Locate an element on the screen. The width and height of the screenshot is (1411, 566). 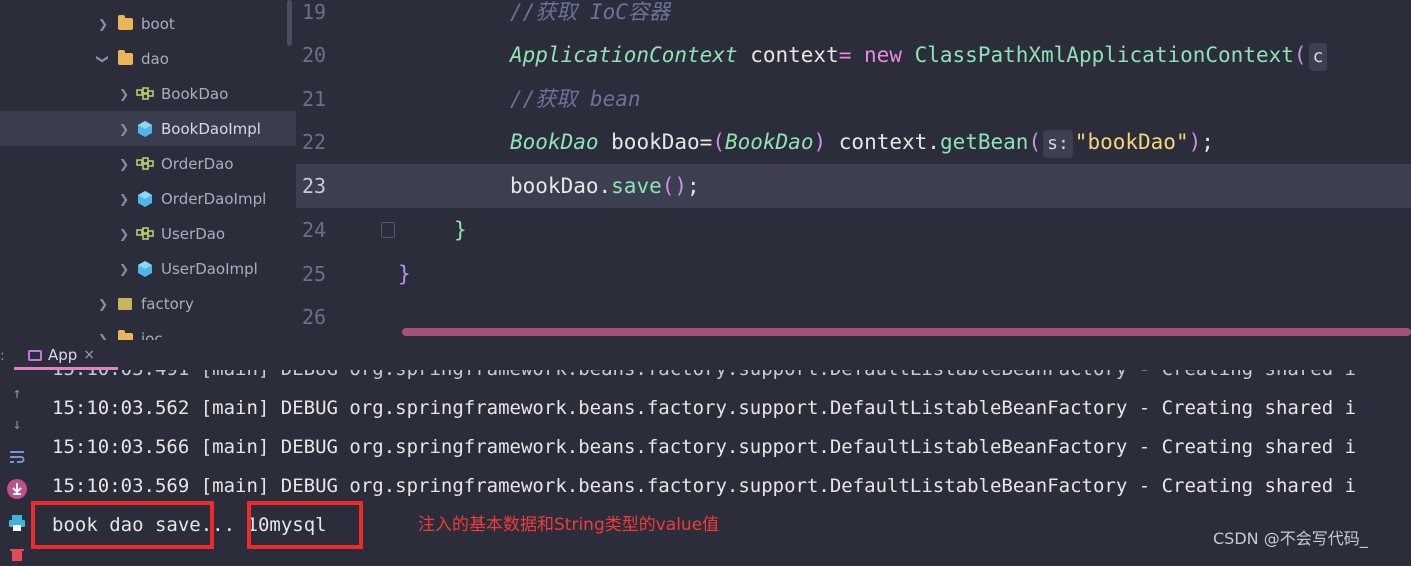
tree-item-userdao: ❯ UserDao is located at coordinates (148, 233).